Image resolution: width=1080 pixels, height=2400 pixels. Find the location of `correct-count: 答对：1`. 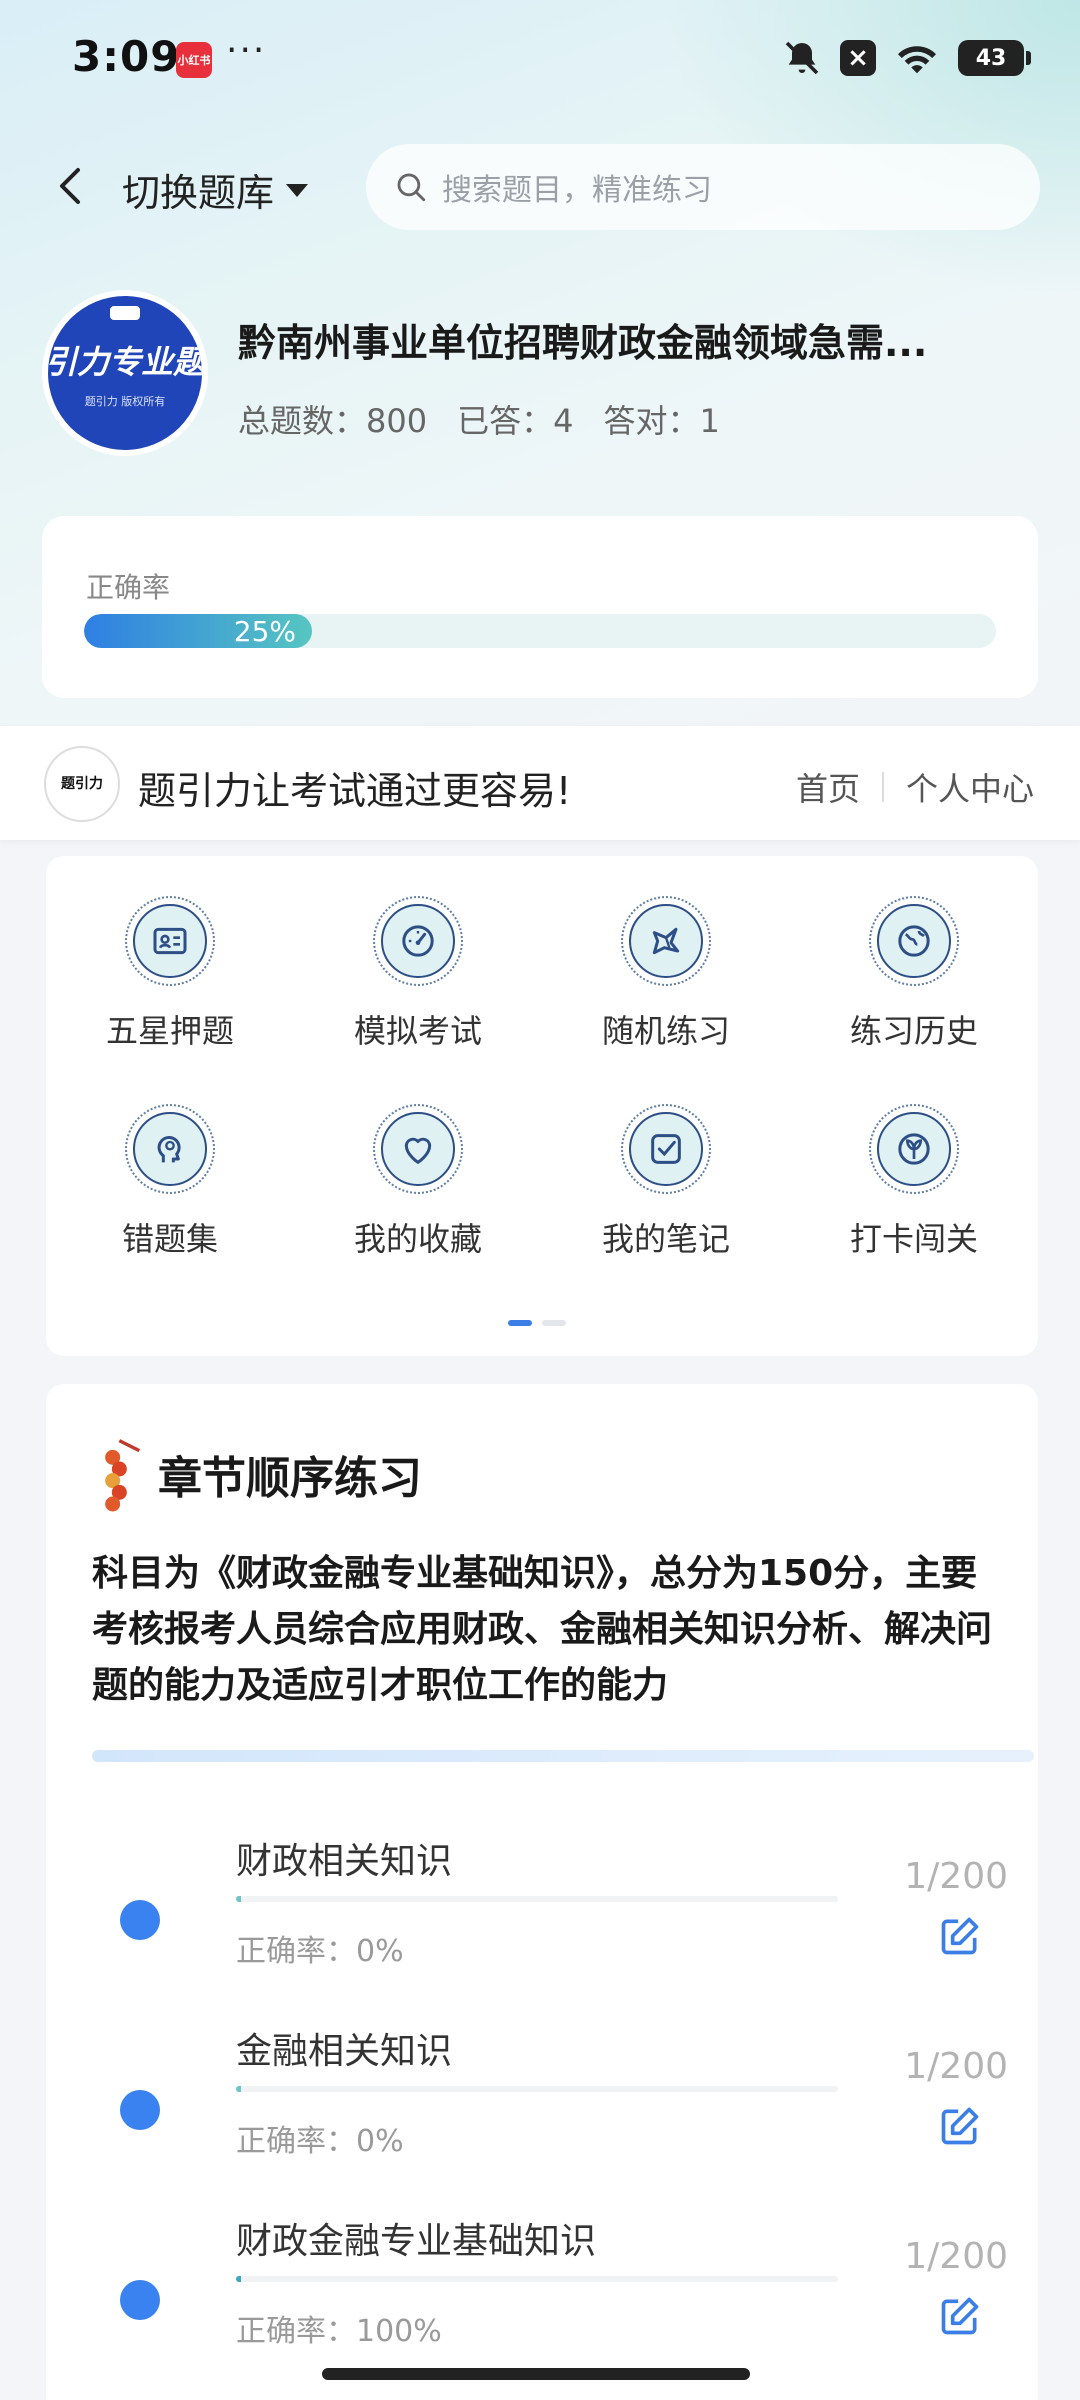

correct-count: 答对：1 is located at coordinates (661, 421).